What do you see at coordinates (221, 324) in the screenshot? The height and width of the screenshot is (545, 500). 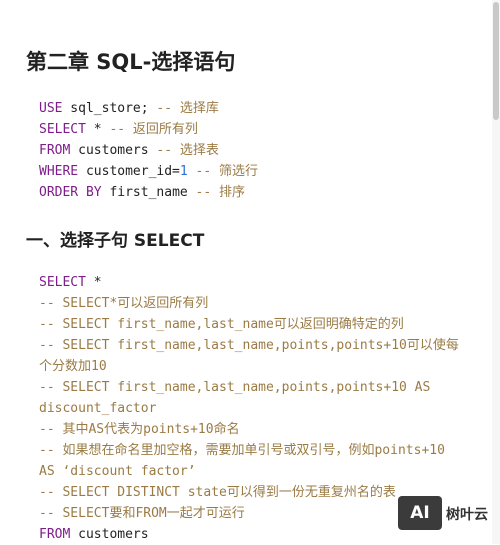 I see `code-comment-line: -- SELECT first_name,last_name可以返回明确特定的列` at bounding box center [221, 324].